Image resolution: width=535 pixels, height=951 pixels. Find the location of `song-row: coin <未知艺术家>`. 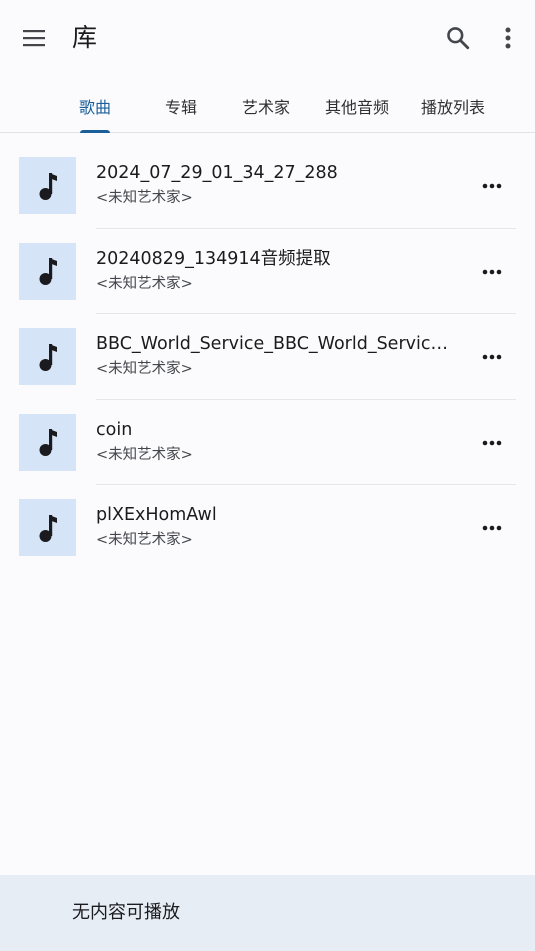

song-row: coin <未知艺术家> is located at coordinates (267, 442).